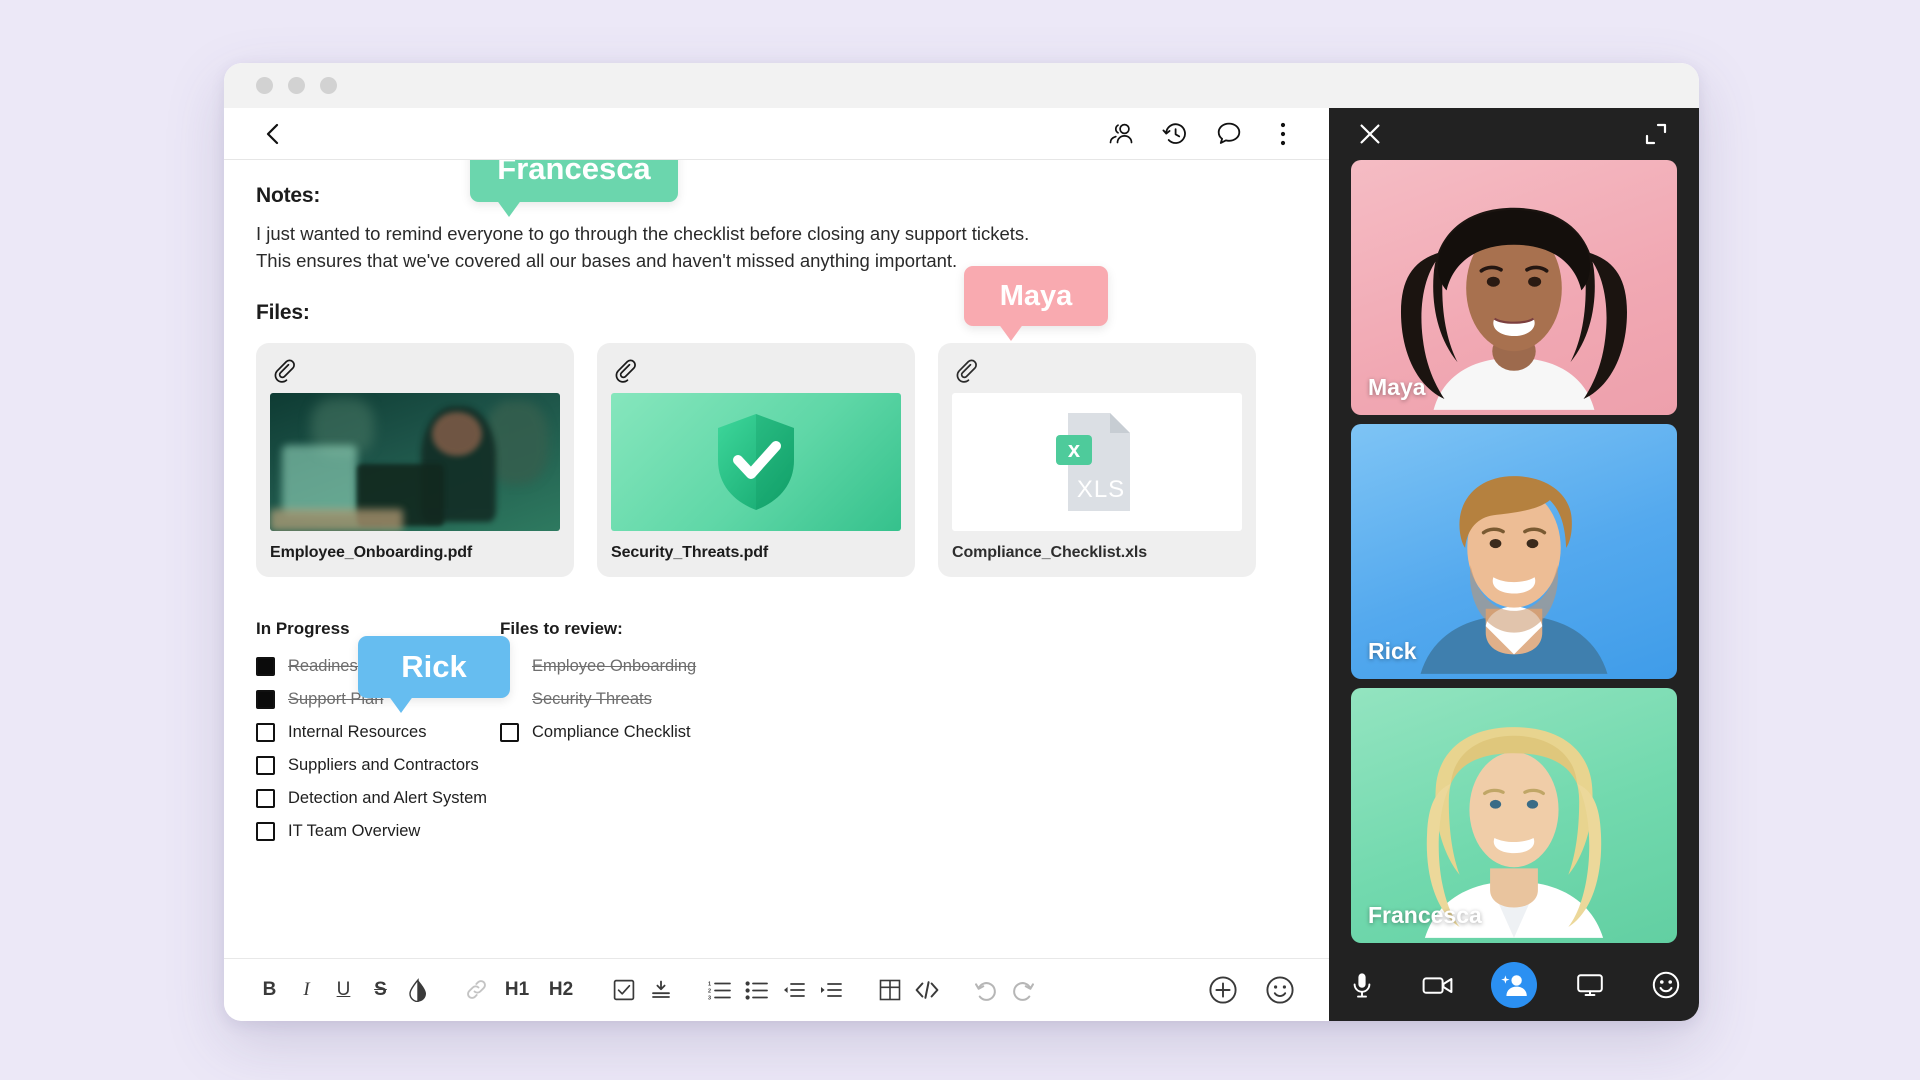 The width and height of the screenshot is (1920, 1080). I want to click on participant-name: Maya, so click(1397, 387).